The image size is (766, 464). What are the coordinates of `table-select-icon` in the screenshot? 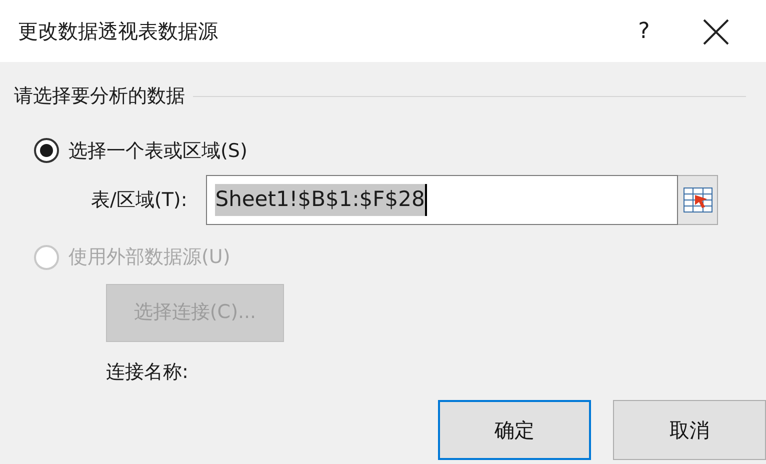 It's located at (697, 200).